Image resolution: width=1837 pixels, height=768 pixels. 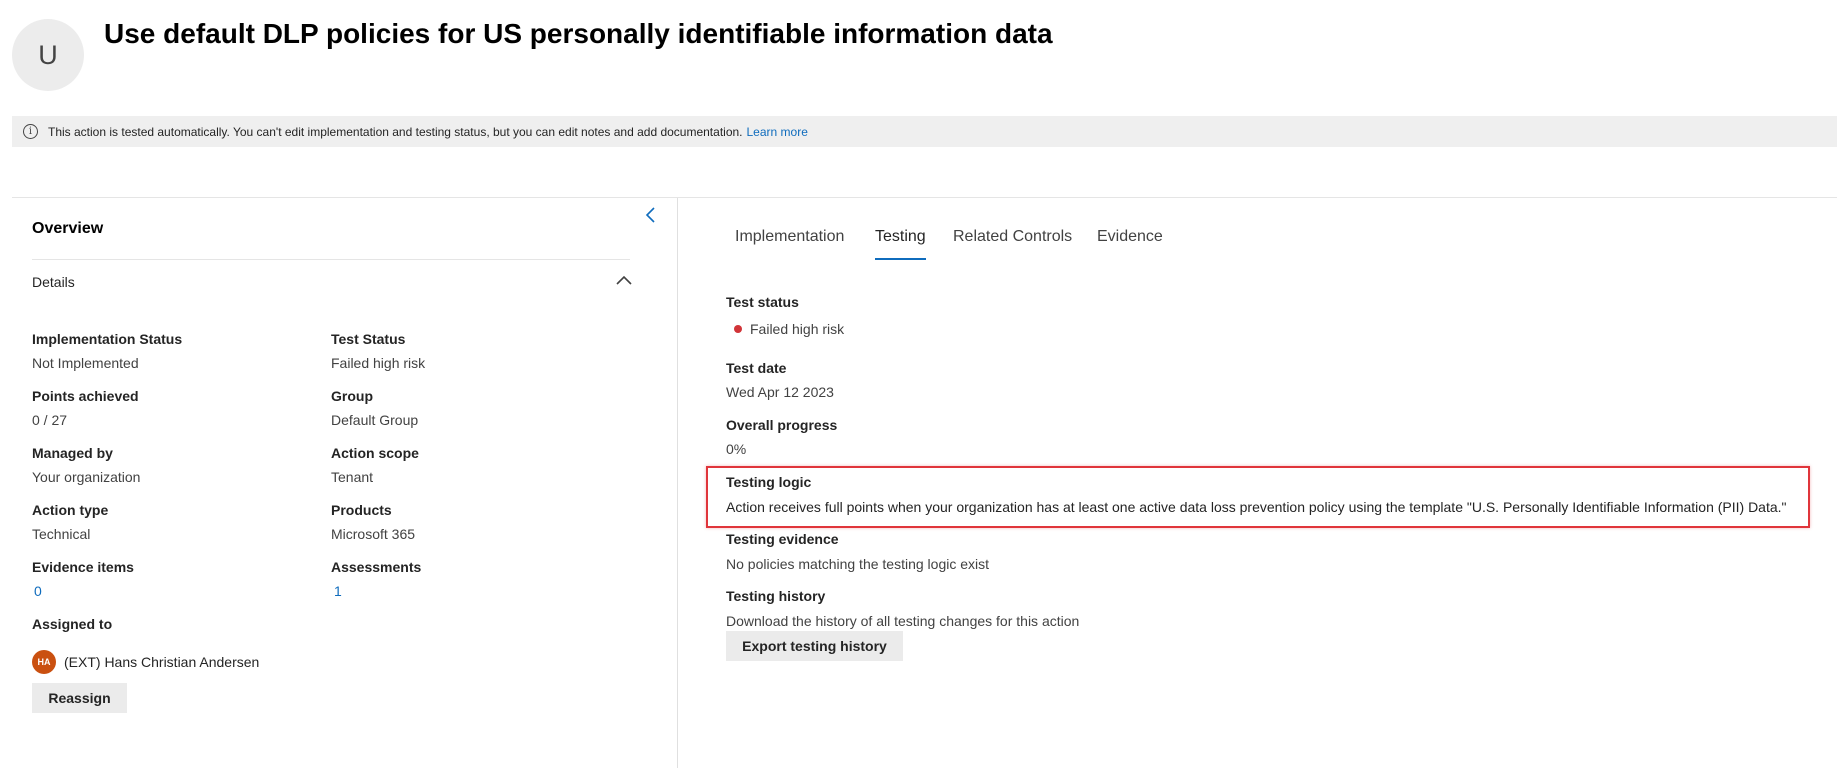 What do you see at coordinates (375, 453) in the screenshot?
I see `action-scope-label: Action scope` at bounding box center [375, 453].